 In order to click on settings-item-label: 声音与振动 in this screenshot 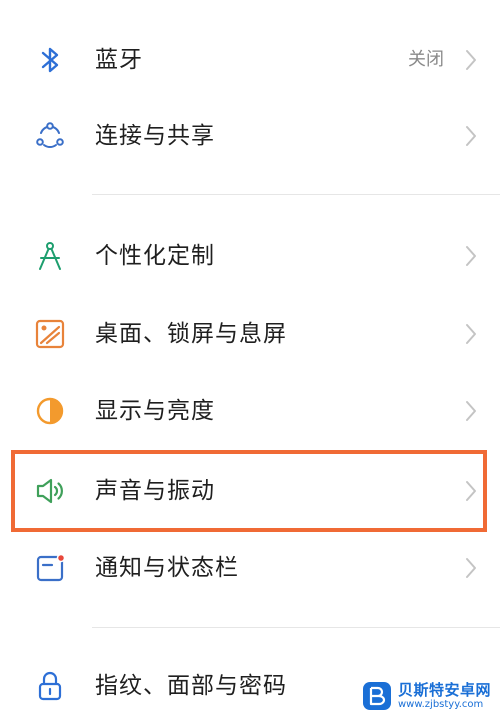, I will do `click(155, 491)`.